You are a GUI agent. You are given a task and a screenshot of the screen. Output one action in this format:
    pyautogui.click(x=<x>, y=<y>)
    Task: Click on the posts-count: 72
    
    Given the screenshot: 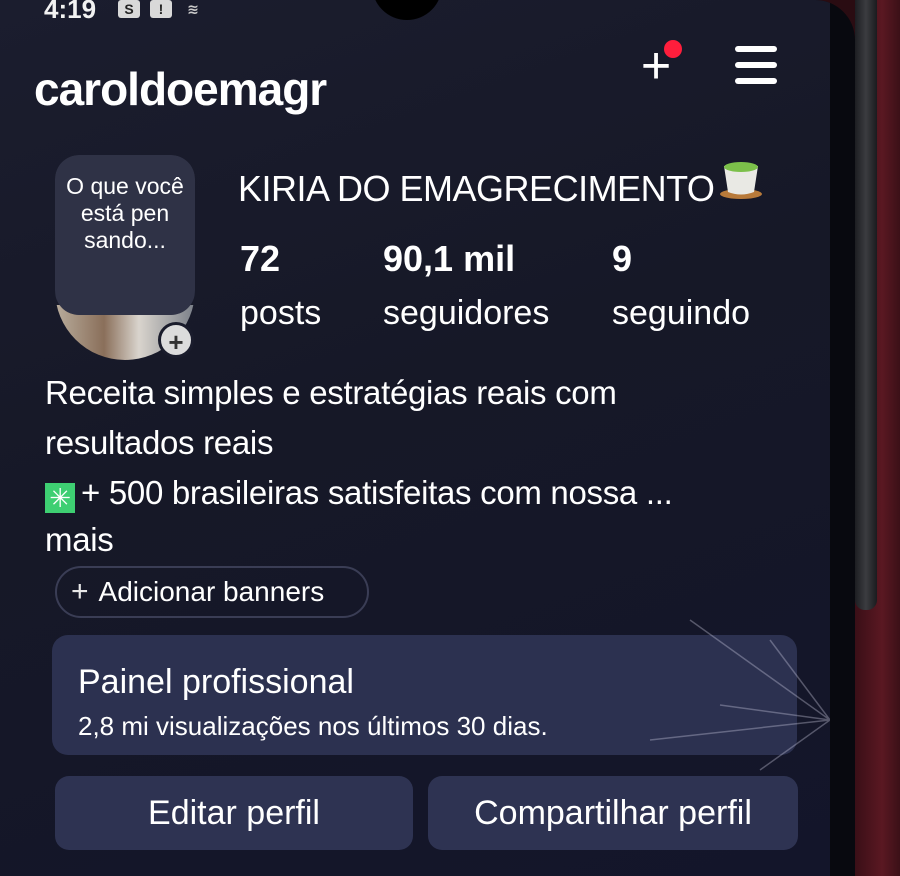 What is the action you would take?
    pyautogui.click(x=260, y=258)
    